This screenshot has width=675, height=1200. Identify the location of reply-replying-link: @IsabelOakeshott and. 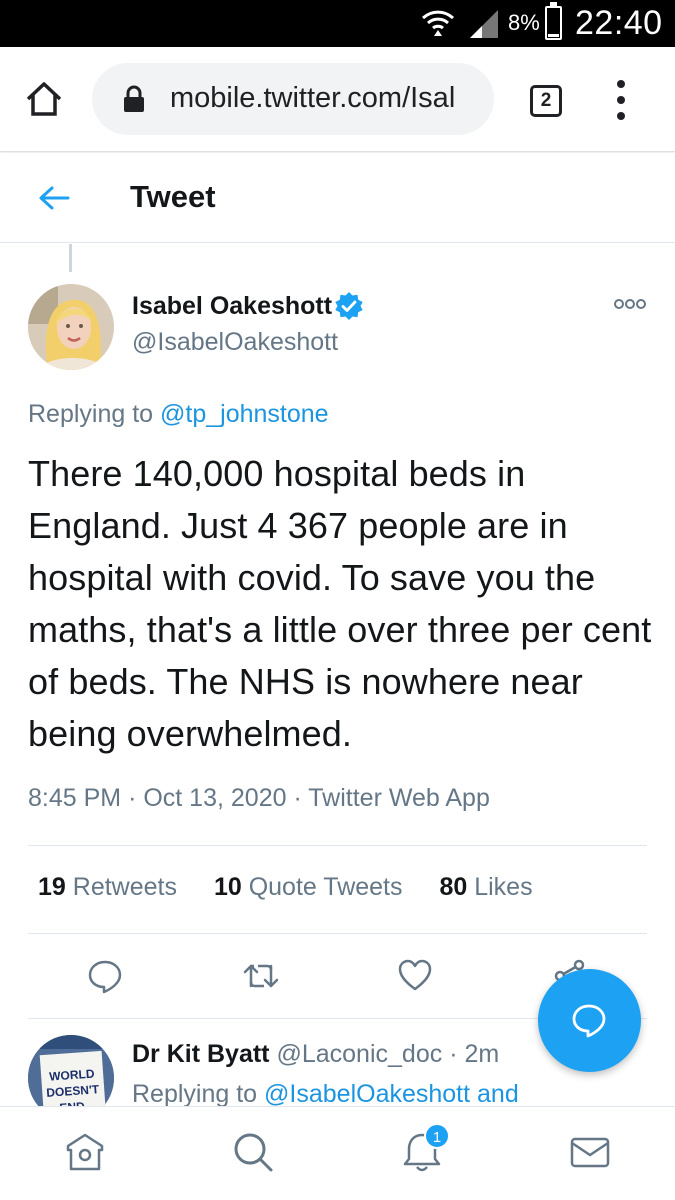
(391, 1094).